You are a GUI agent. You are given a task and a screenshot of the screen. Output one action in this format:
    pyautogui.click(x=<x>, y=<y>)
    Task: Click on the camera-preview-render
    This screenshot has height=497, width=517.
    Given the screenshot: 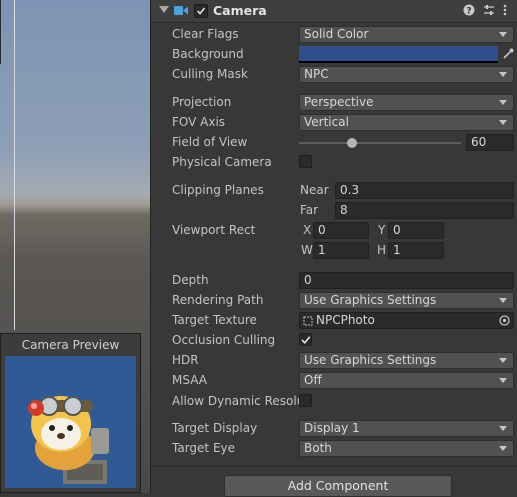 What is the action you would take?
    pyautogui.click(x=70, y=422)
    